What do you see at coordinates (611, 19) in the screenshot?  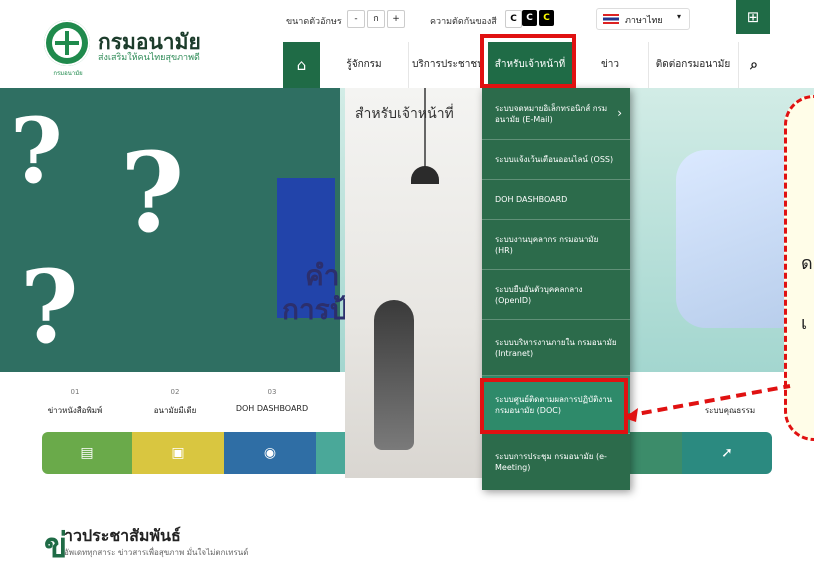 I see `thai-flag-icon` at bounding box center [611, 19].